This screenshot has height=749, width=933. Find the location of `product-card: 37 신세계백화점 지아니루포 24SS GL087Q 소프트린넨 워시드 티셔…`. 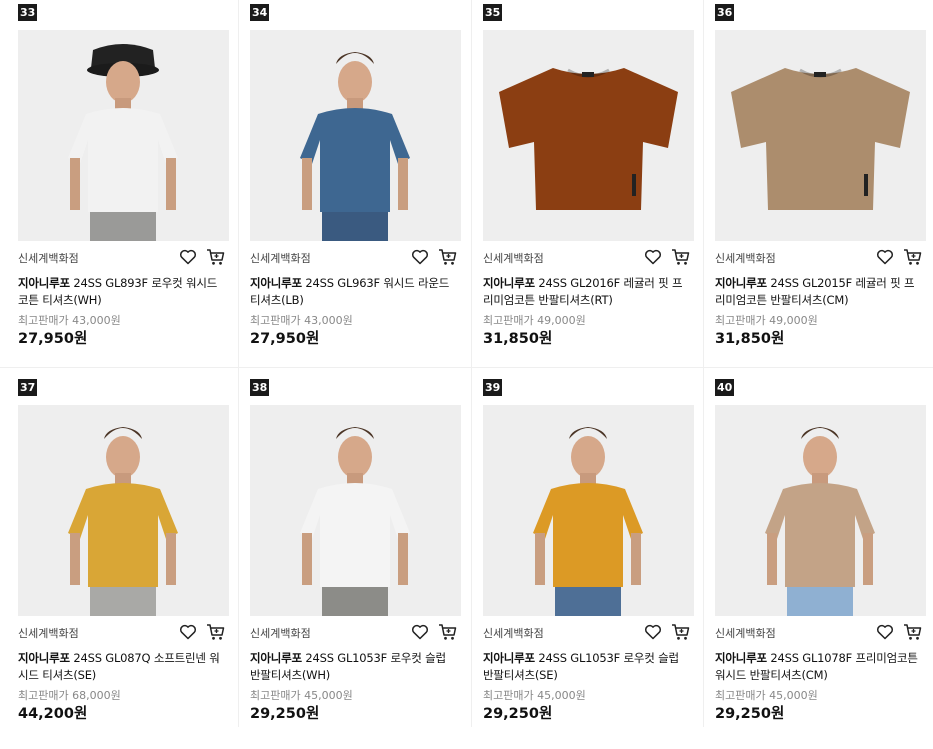

product-card: 37 신세계백화점 지아니루포 24SS GL087Q 소프트린넨 워시드 티셔… is located at coordinates (123, 562).